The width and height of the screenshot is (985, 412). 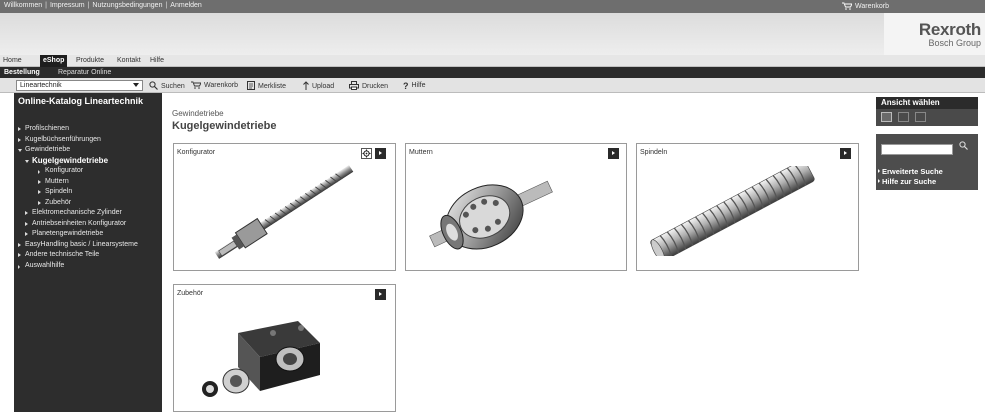 What do you see at coordinates (127, 5) in the screenshot?
I see `link-terms: Nutzungsbedingungen` at bounding box center [127, 5].